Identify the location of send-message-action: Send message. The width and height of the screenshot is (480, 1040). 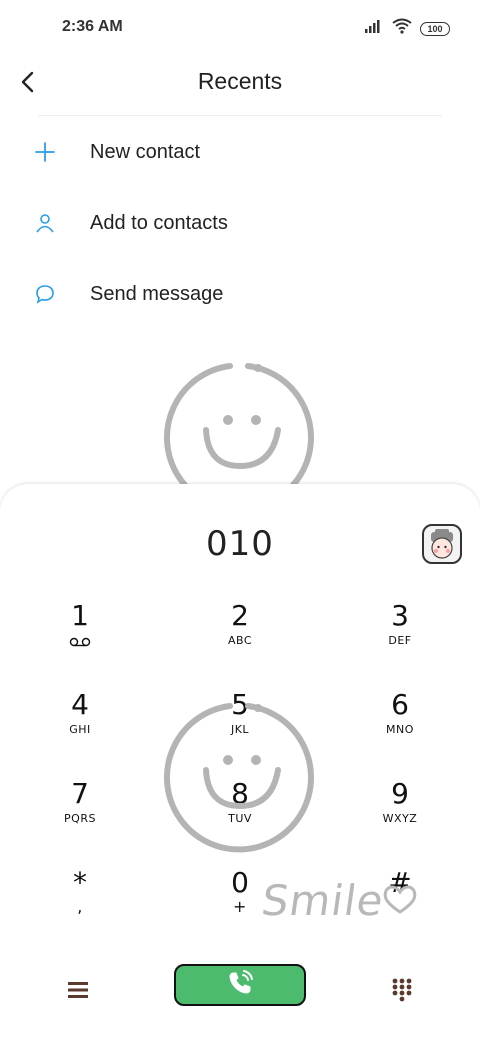
(240, 294).